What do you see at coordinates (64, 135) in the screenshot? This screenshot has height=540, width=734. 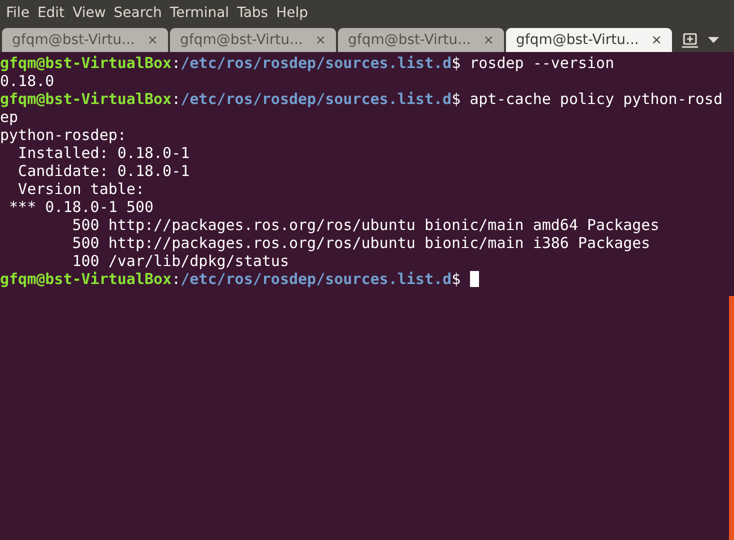 I see `output-line: python-rosdep:` at bounding box center [64, 135].